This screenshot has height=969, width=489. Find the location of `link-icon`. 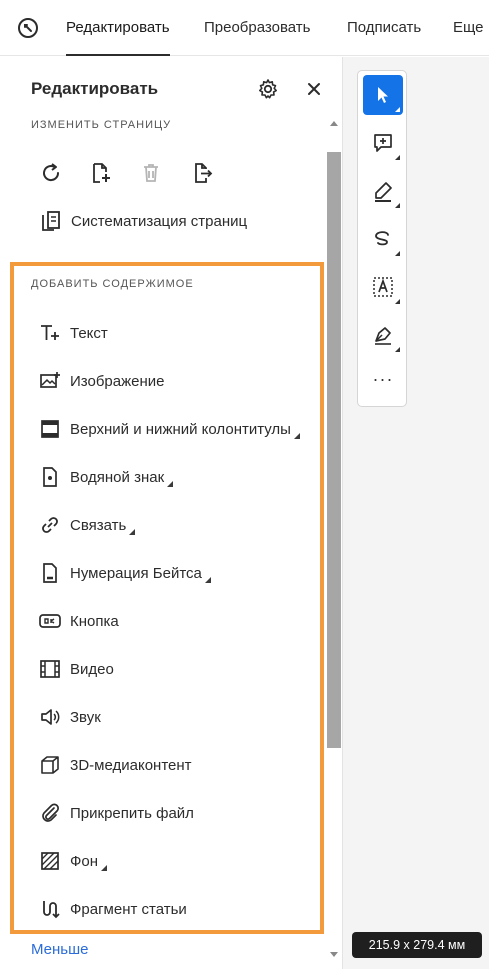

link-icon is located at coordinates (50, 525).